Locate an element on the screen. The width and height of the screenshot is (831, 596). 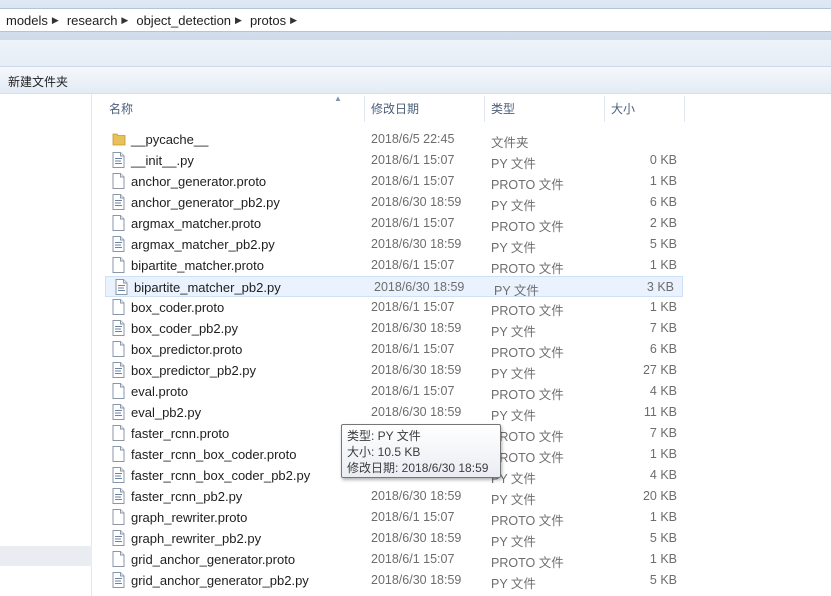
file-name: __pycache__ is located at coordinates (170, 139).